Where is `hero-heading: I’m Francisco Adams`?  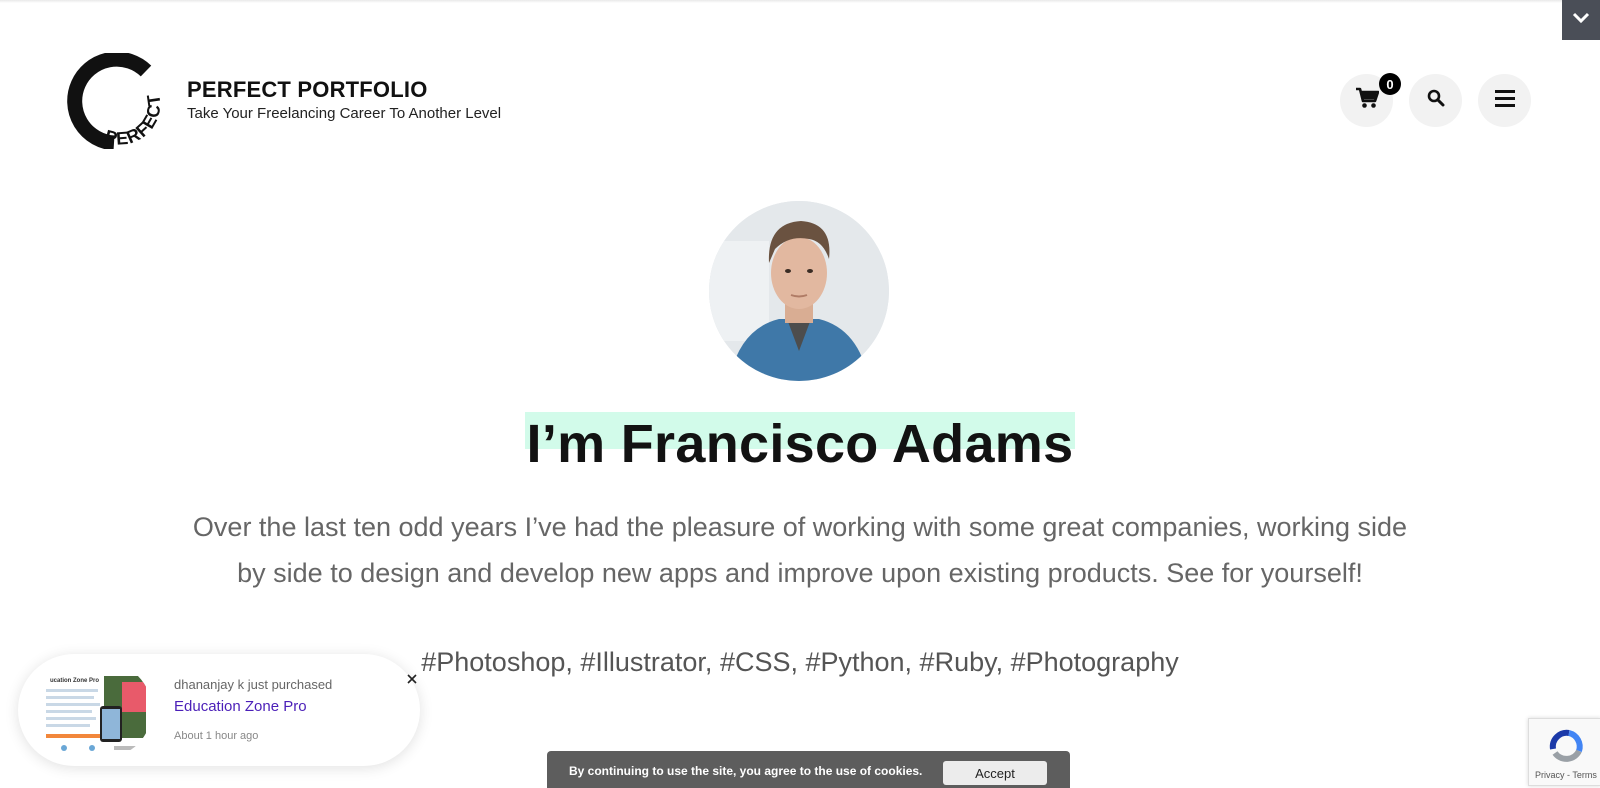 hero-heading: I’m Francisco Adams is located at coordinates (800, 444).